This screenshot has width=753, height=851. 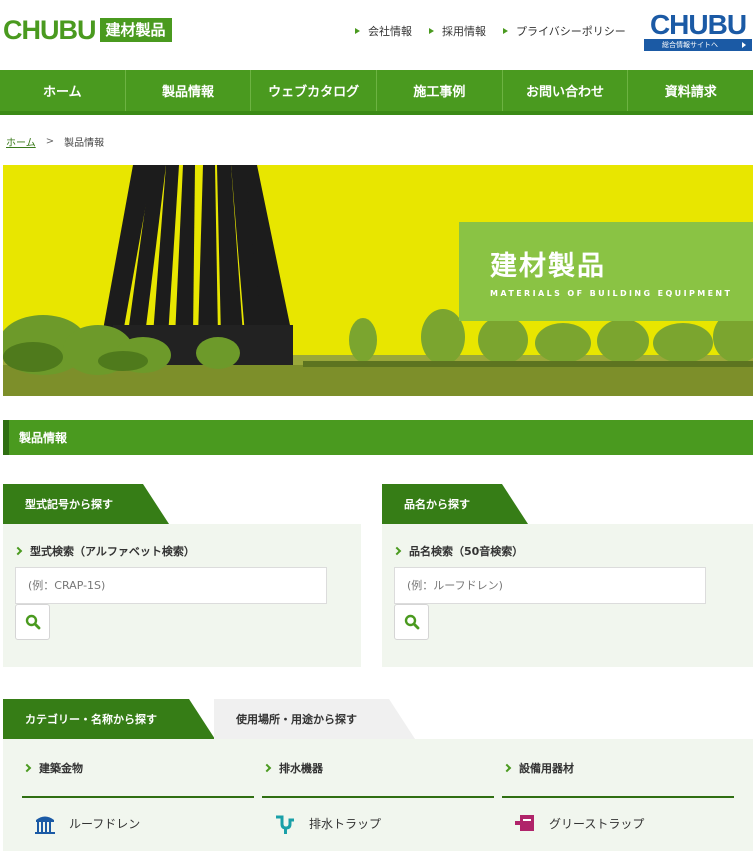 I want to click on category-heading: 設備用器材, so click(x=618, y=768).